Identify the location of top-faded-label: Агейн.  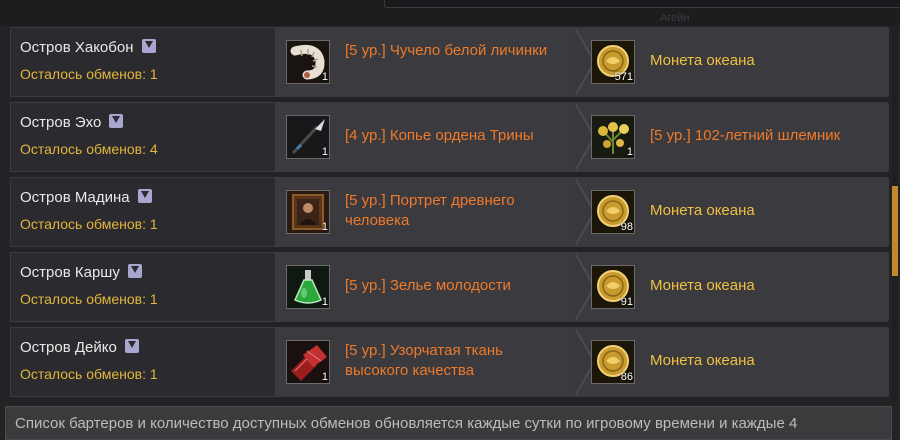
(675, 18).